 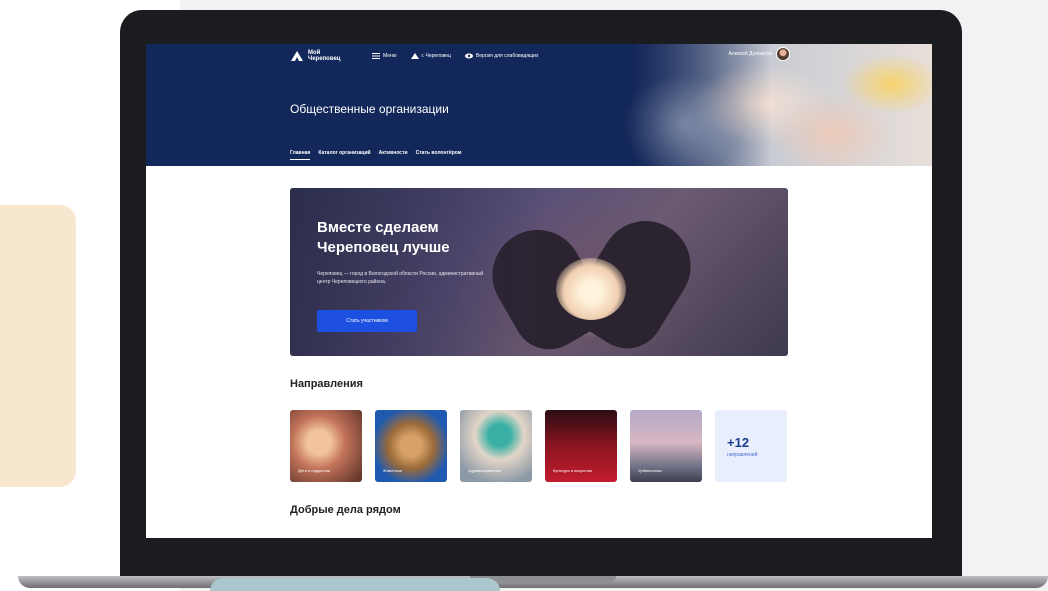 I want to click on direction-label: Здравоохранение, so click(x=485, y=470).